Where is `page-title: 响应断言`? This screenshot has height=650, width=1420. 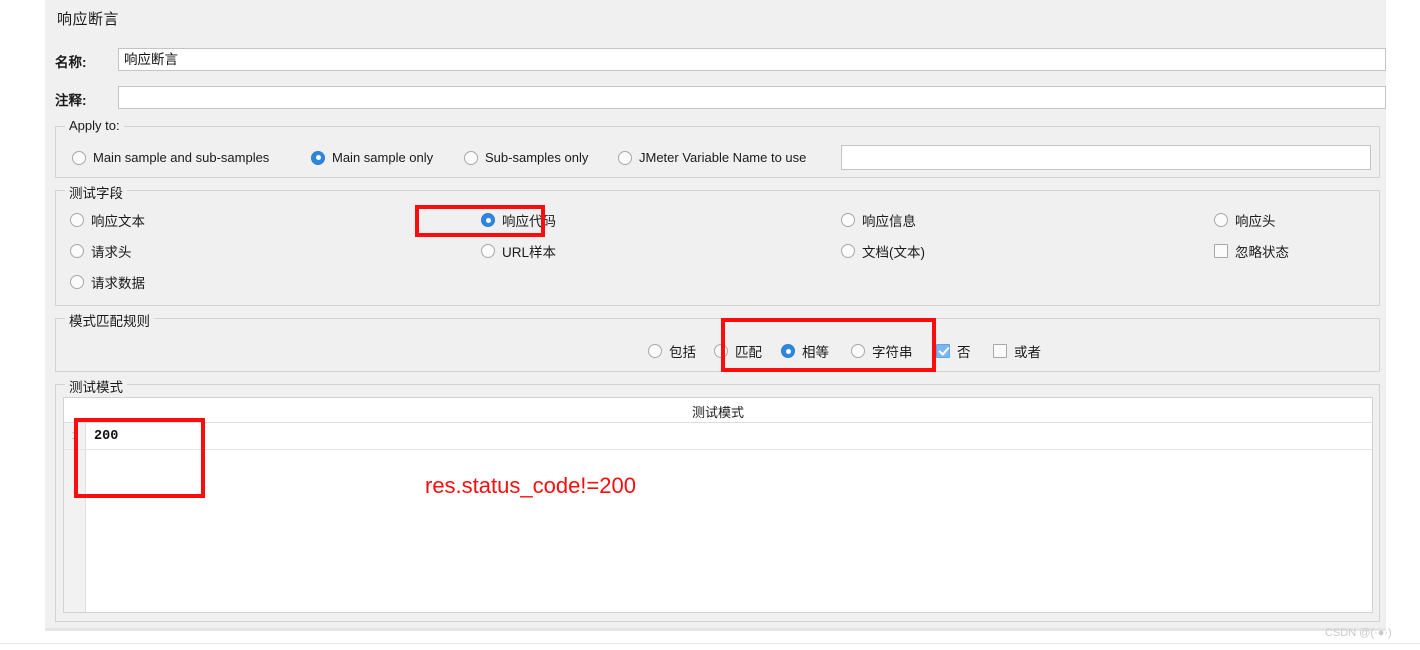
page-title: 响应断言 is located at coordinates (88, 19).